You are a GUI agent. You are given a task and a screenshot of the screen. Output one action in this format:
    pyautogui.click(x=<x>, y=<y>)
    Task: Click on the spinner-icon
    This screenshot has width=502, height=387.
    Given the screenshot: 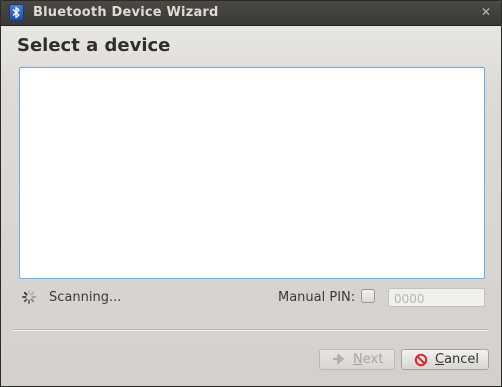 What is the action you would take?
    pyautogui.click(x=29, y=297)
    